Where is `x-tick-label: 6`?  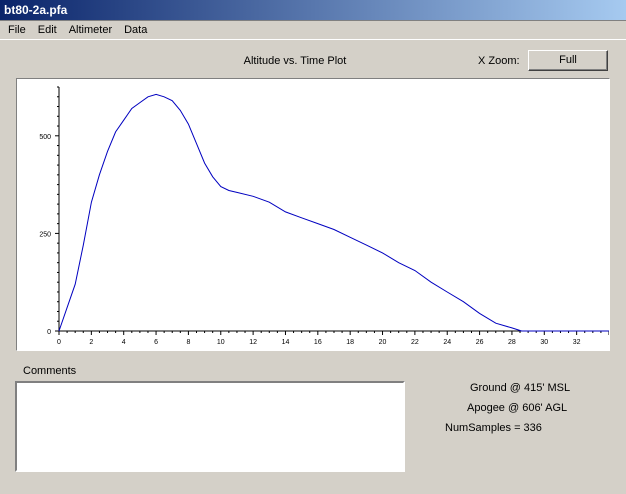
x-tick-label: 6 is located at coordinates (156, 342).